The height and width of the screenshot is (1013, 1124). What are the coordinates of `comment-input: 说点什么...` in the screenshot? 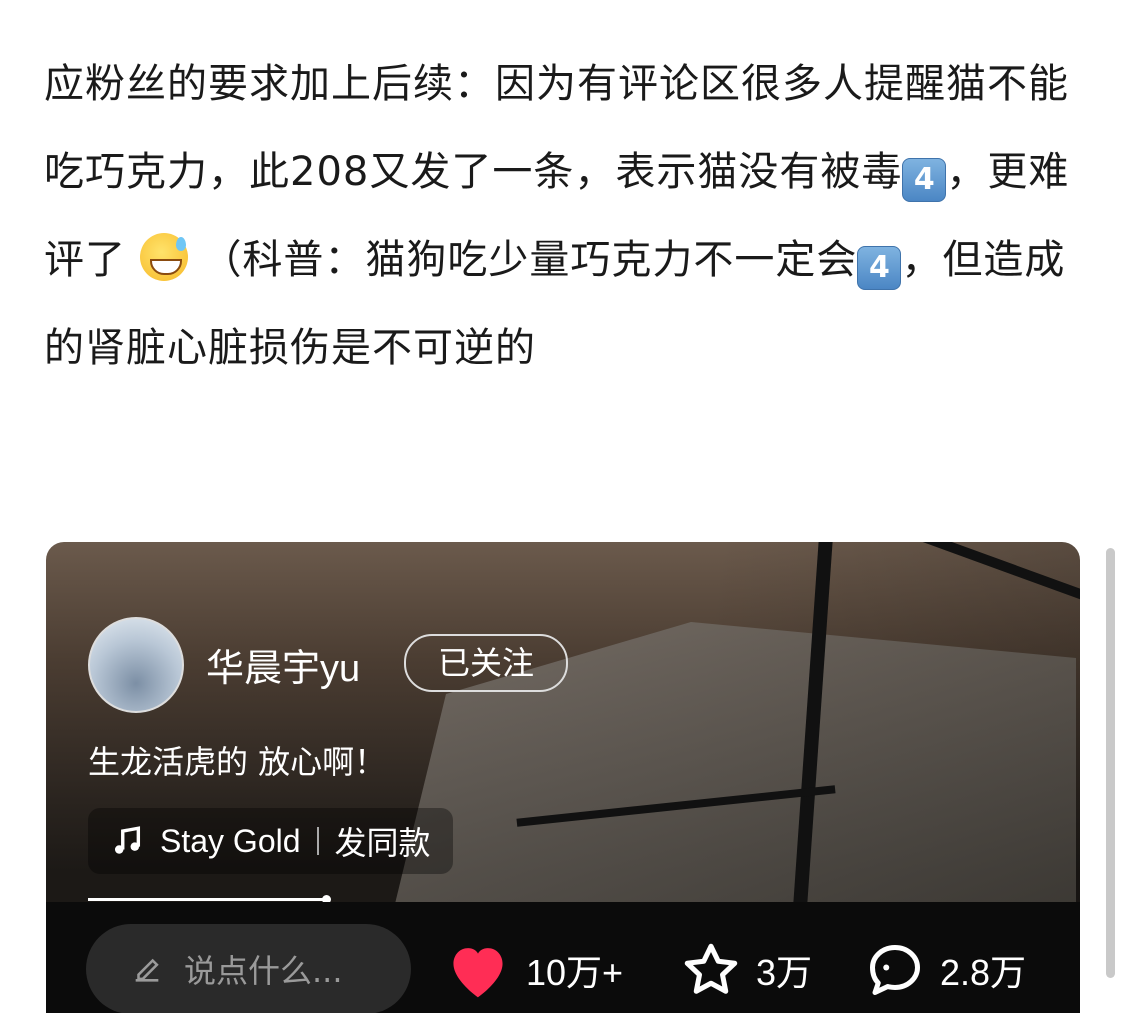 It's located at (248, 968).